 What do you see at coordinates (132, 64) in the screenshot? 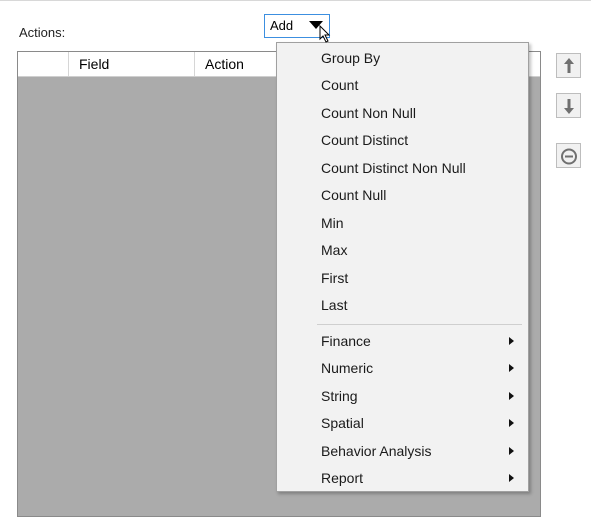
I see `column-header-field: Field` at bounding box center [132, 64].